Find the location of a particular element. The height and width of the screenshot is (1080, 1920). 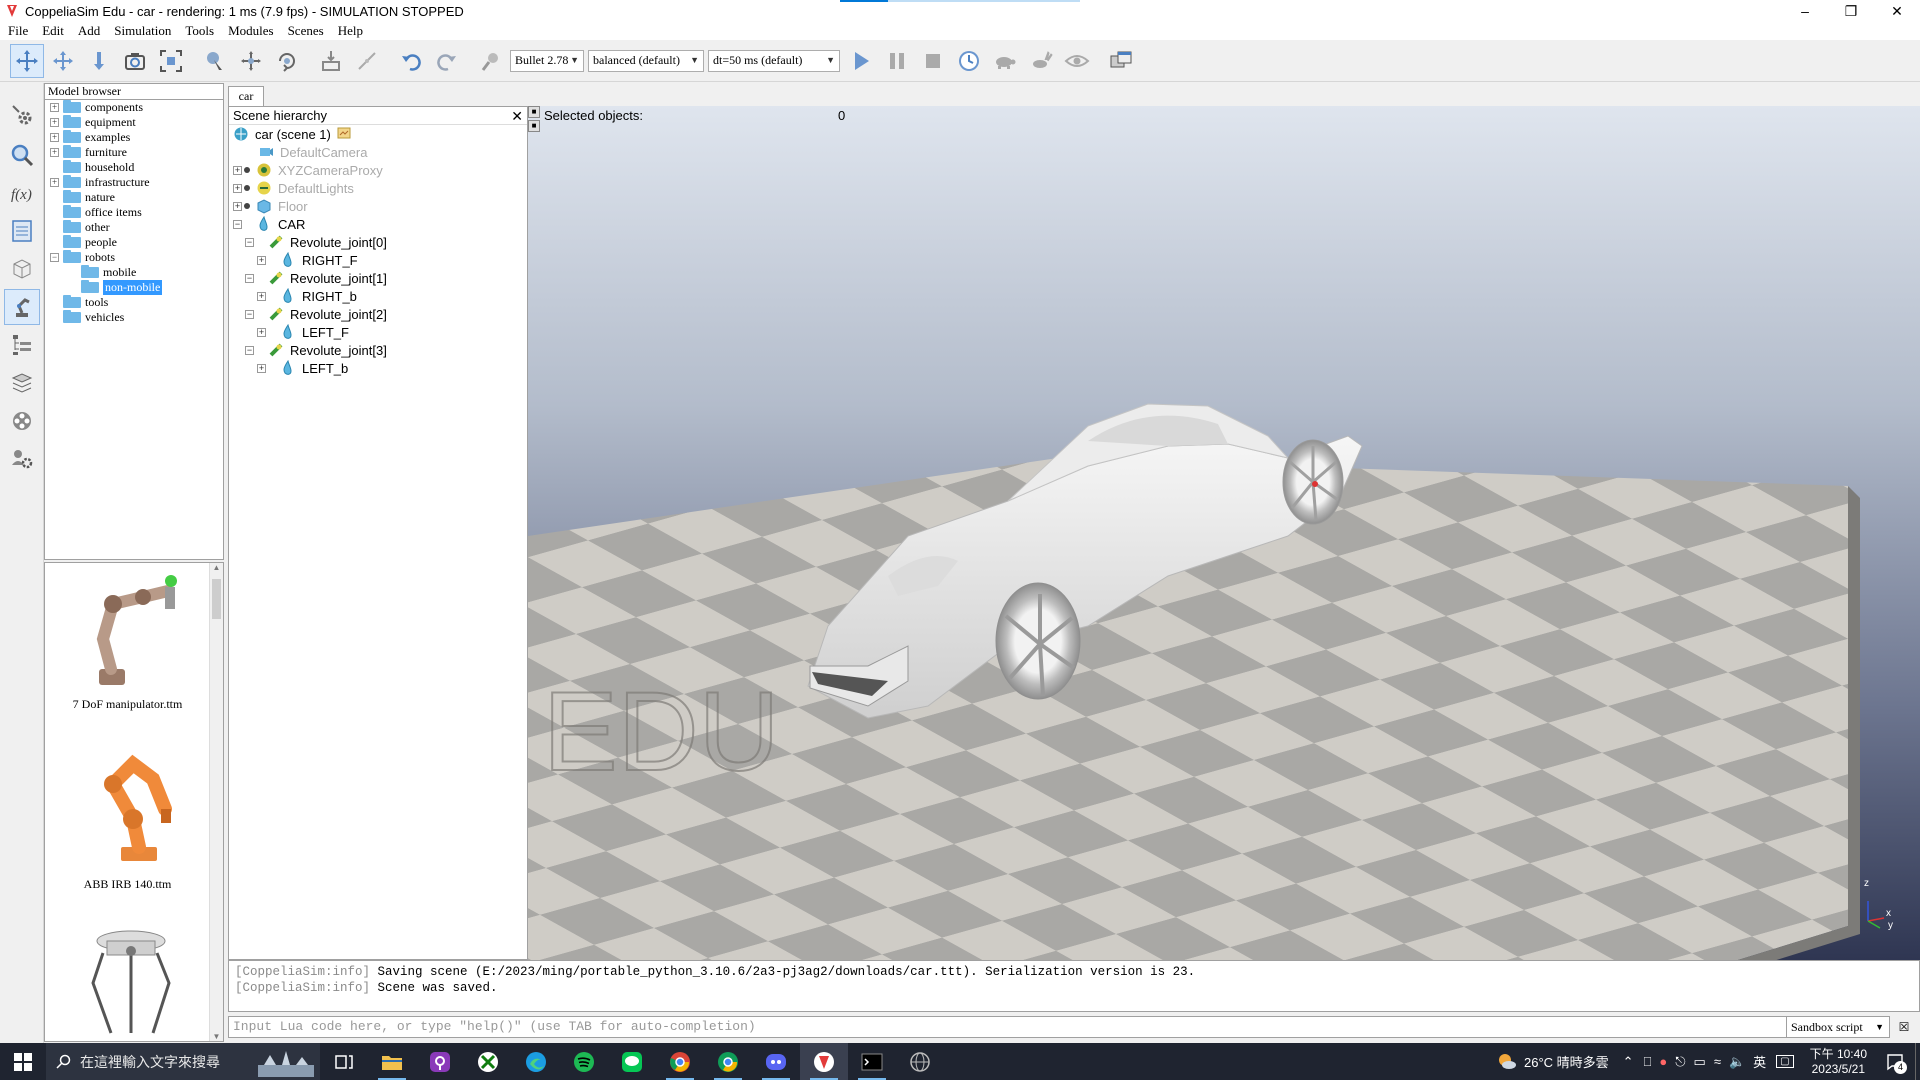

model-folder-examples: + examples is located at coordinates (134, 137).